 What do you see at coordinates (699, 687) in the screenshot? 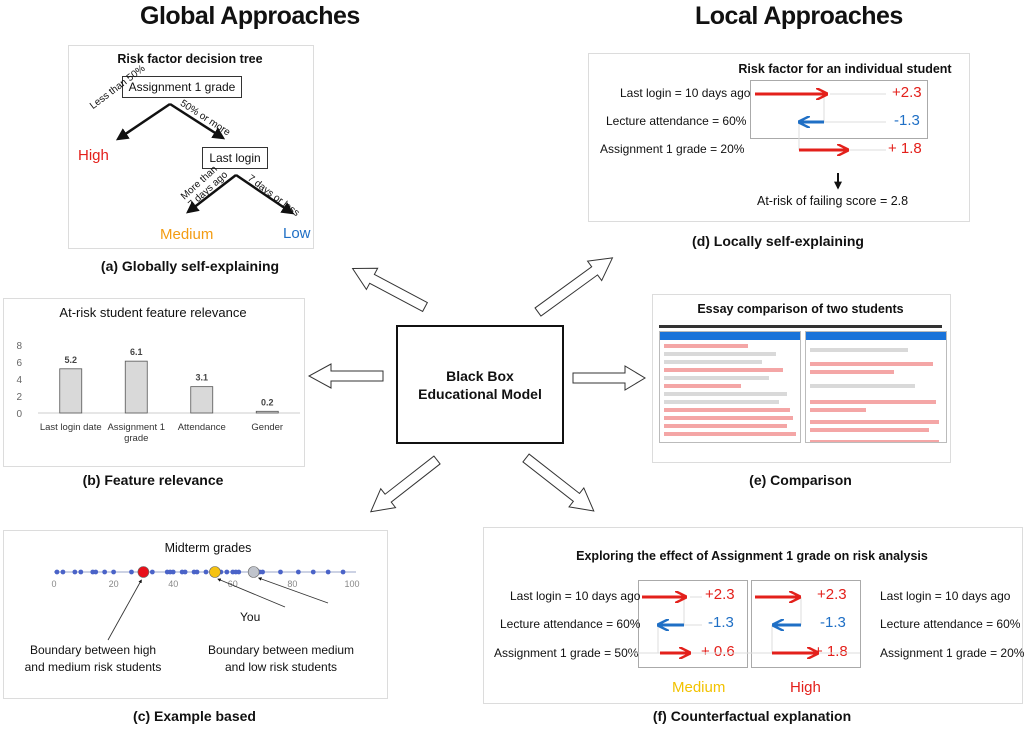
I see `f-outcome-medium: Medium` at bounding box center [699, 687].